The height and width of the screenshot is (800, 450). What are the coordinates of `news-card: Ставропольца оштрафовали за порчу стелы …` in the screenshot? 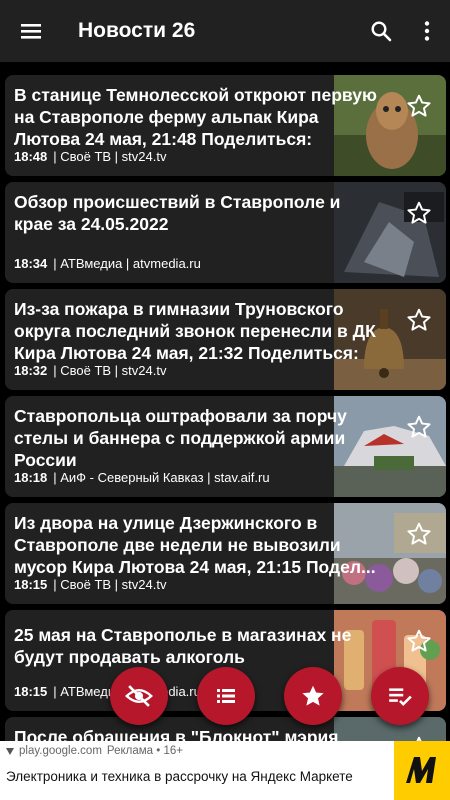 It's located at (225, 446).